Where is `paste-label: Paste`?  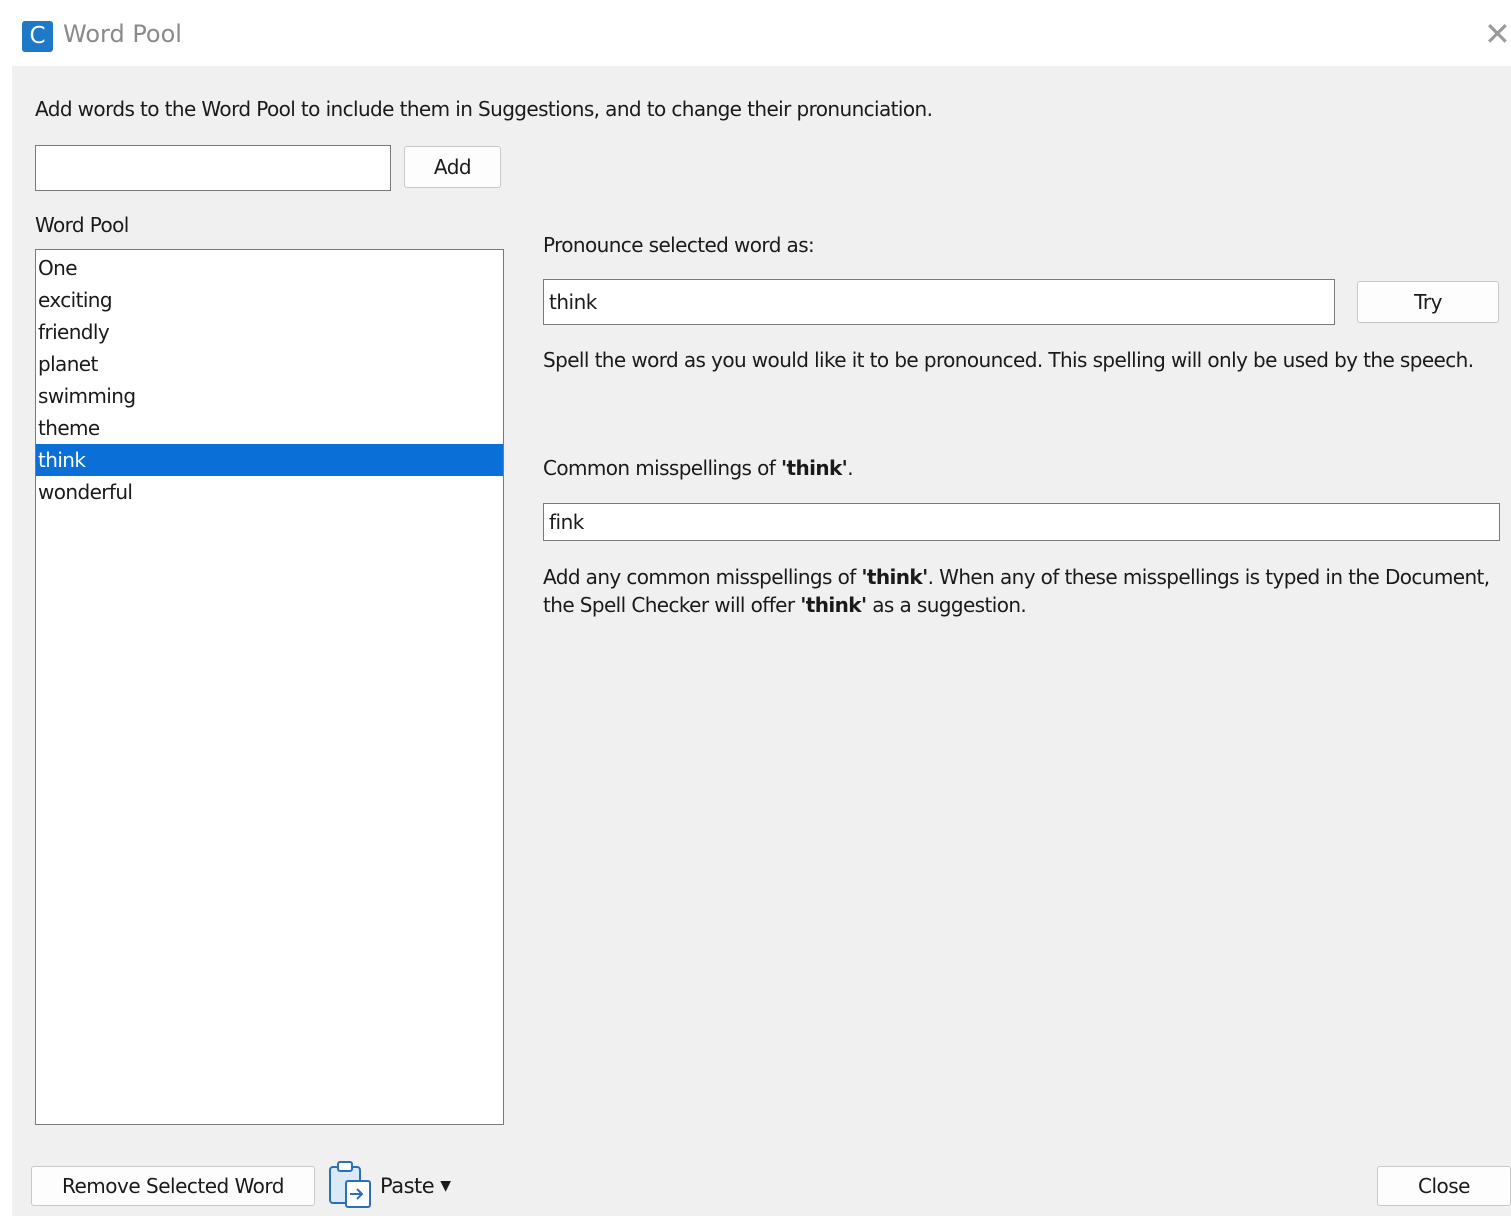 paste-label: Paste is located at coordinates (407, 1186).